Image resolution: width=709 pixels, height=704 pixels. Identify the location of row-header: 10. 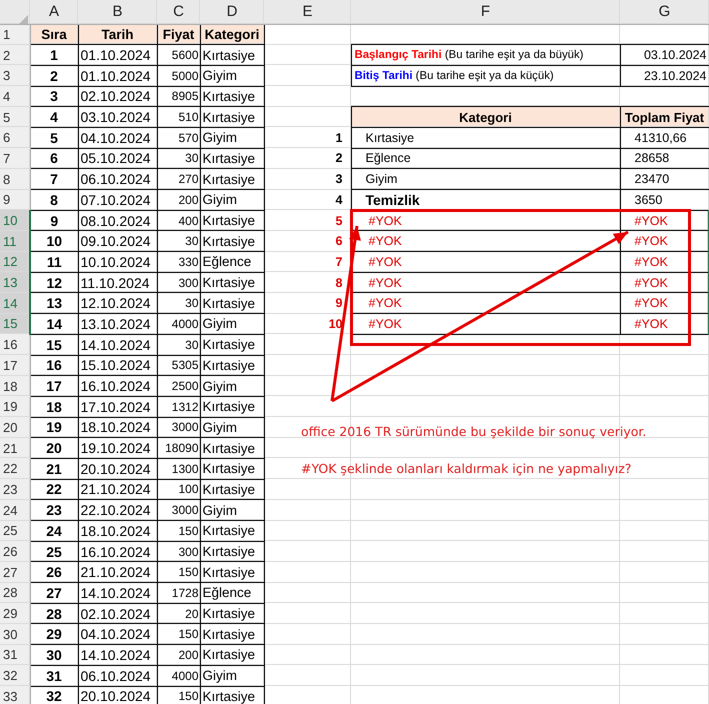
(15, 220).